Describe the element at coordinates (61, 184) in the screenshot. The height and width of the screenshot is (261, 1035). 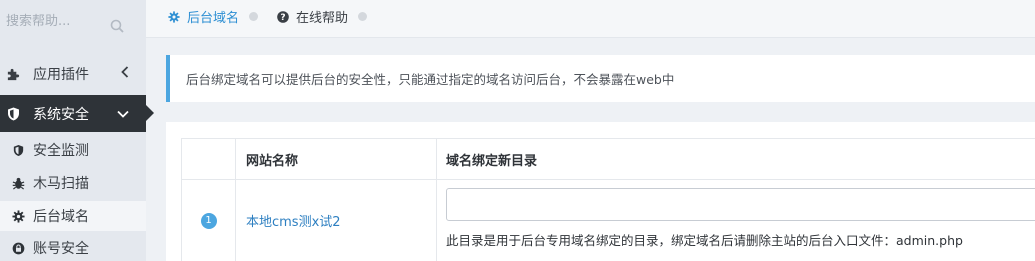
I see `sidebar-subitem-label: 木马扫描` at that location.